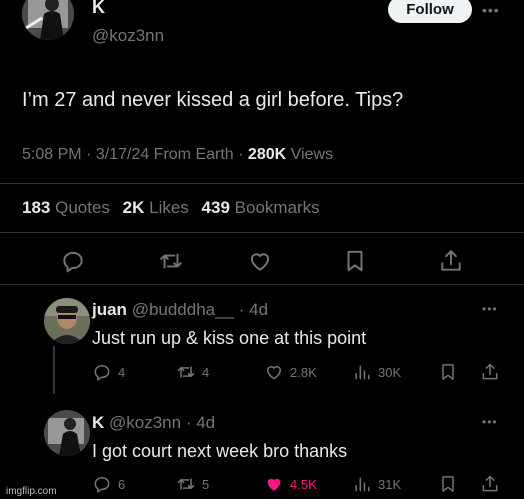 This screenshot has width=524, height=499. What do you see at coordinates (430, 11) in the screenshot?
I see `follow-button: Follow` at bounding box center [430, 11].